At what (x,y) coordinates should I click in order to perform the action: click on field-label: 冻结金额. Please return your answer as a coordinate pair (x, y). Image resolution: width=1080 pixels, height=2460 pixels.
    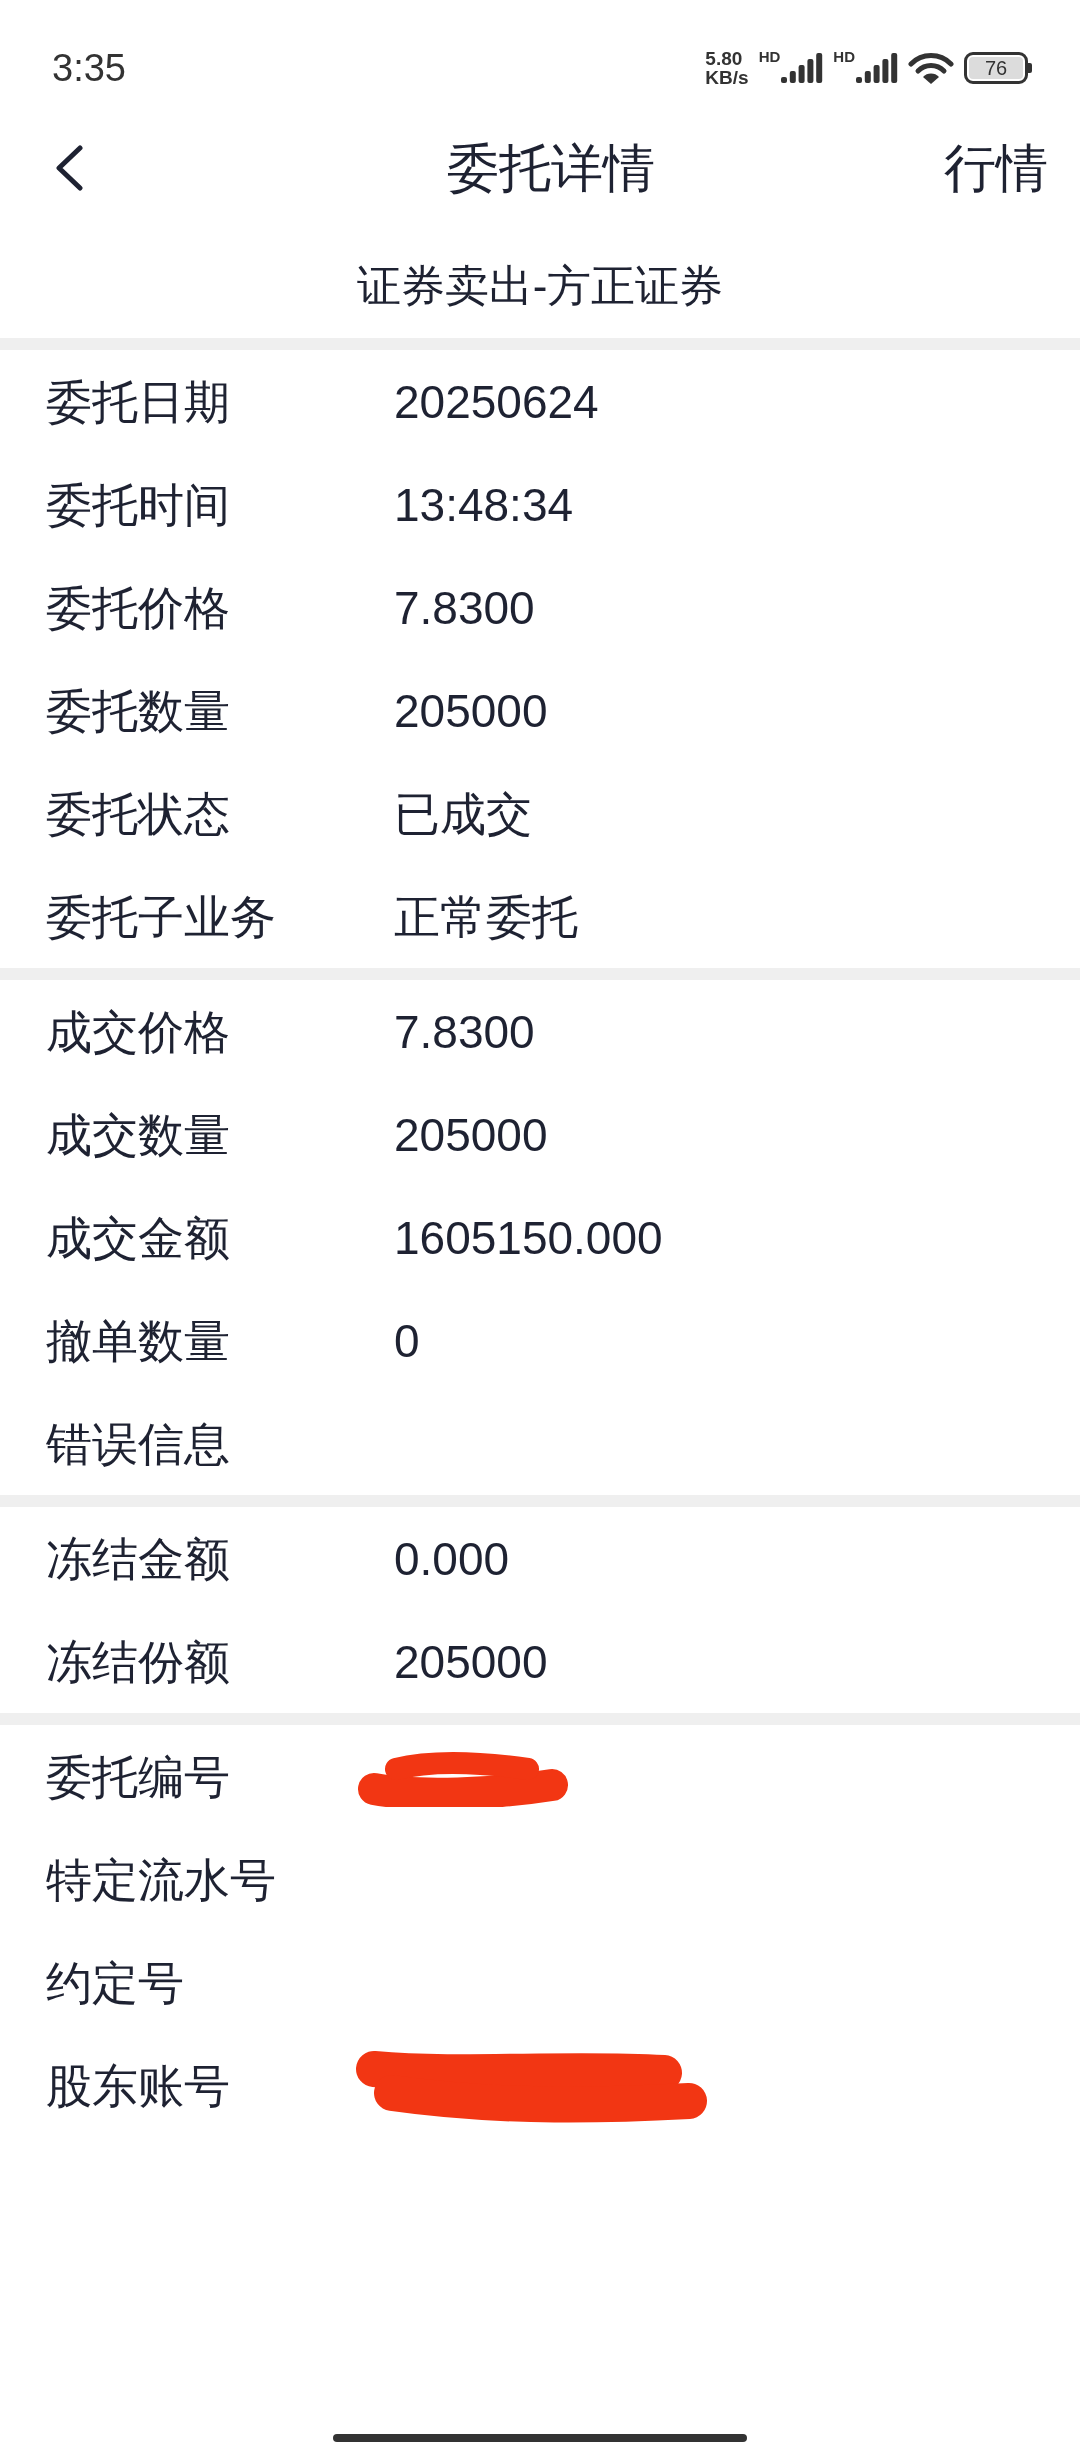
    Looking at the image, I should click on (138, 1558).